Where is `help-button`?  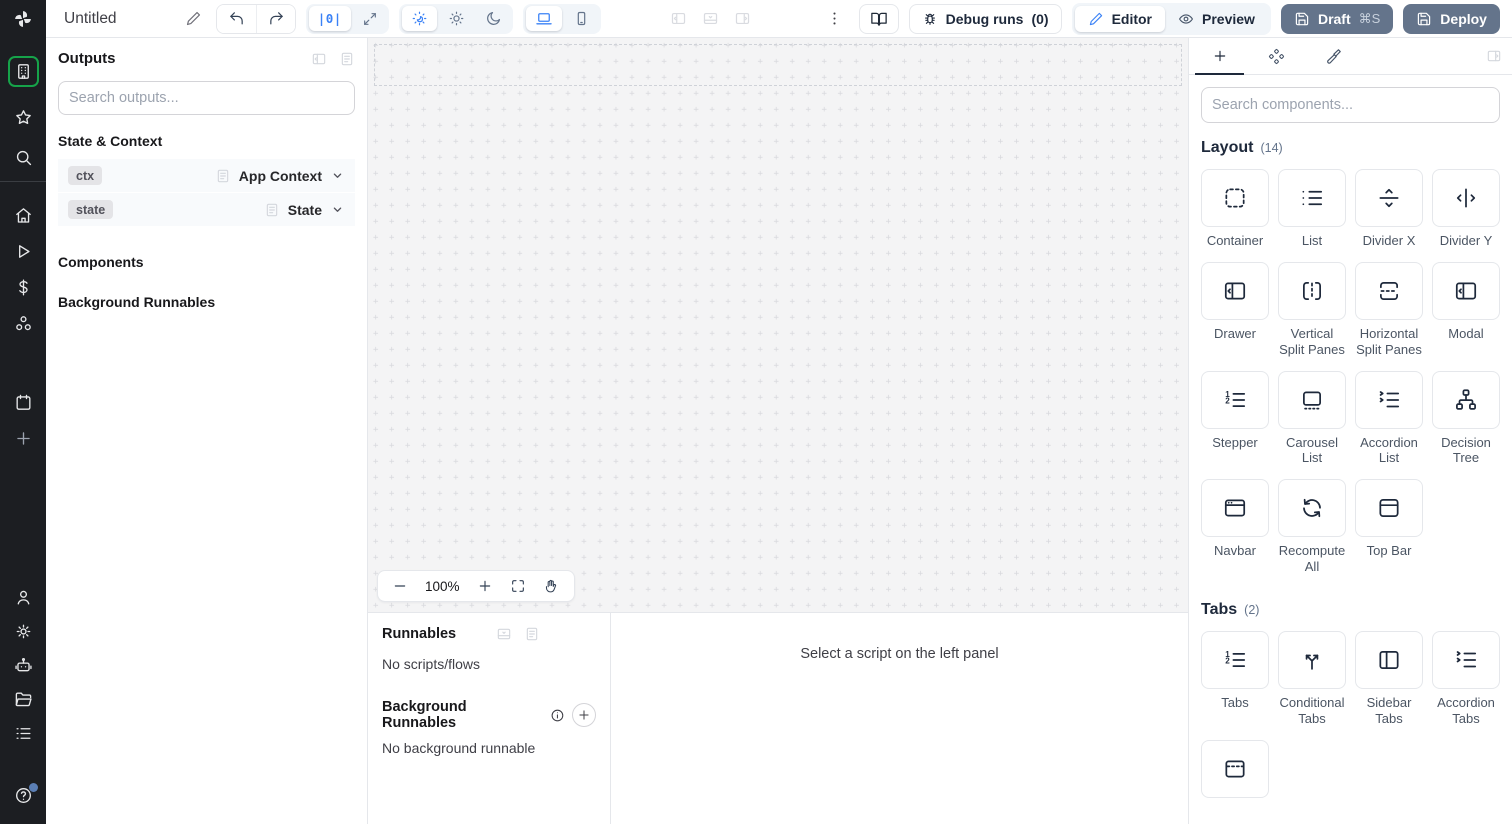 help-button is located at coordinates (26, 796).